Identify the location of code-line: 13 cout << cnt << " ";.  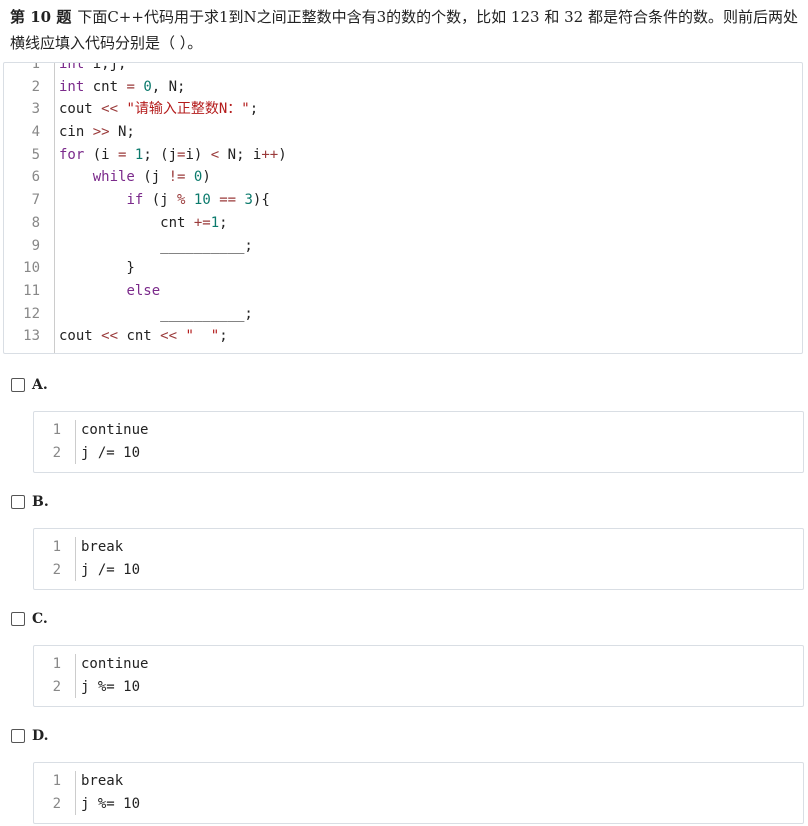
(403, 336).